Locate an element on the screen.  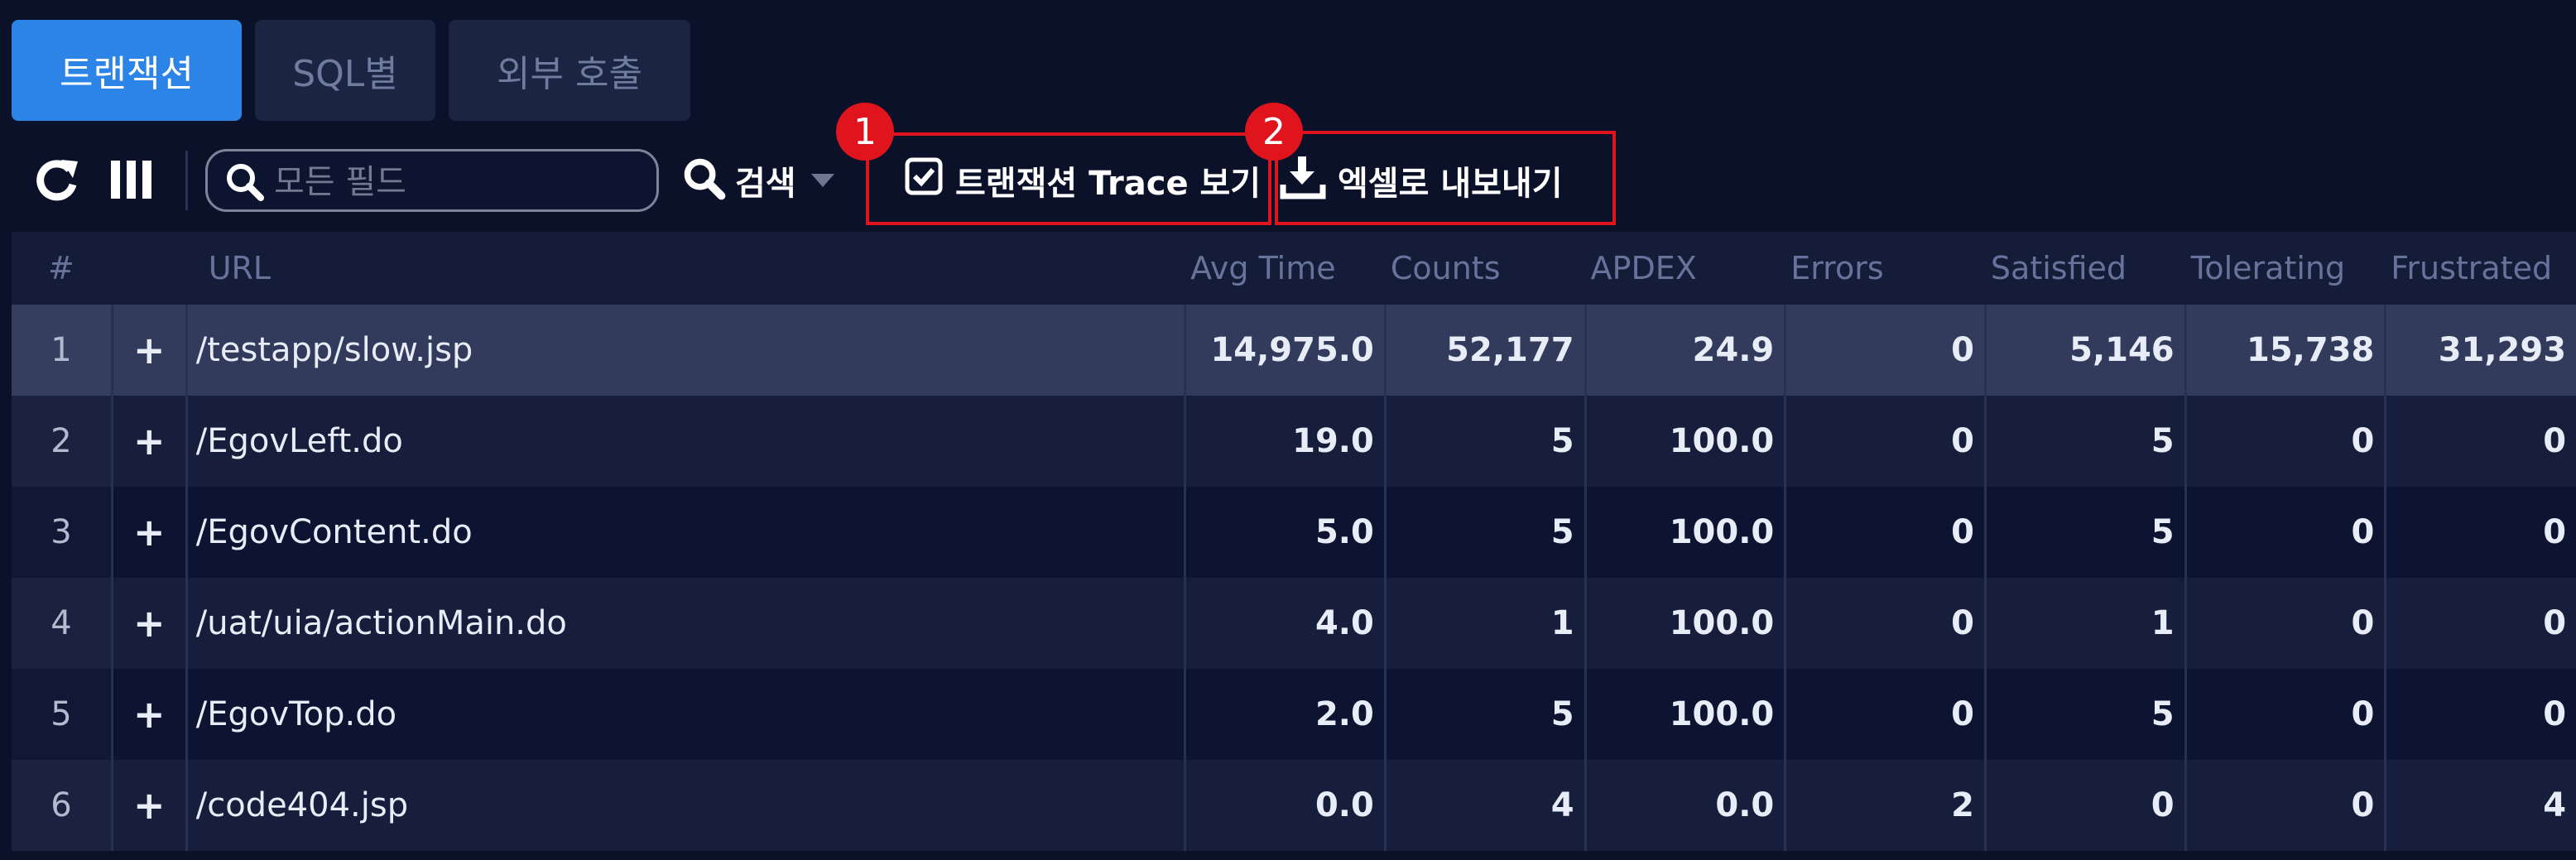
url-cell: /uat/uia/actionMain.do is located at coordinates (684, 623).